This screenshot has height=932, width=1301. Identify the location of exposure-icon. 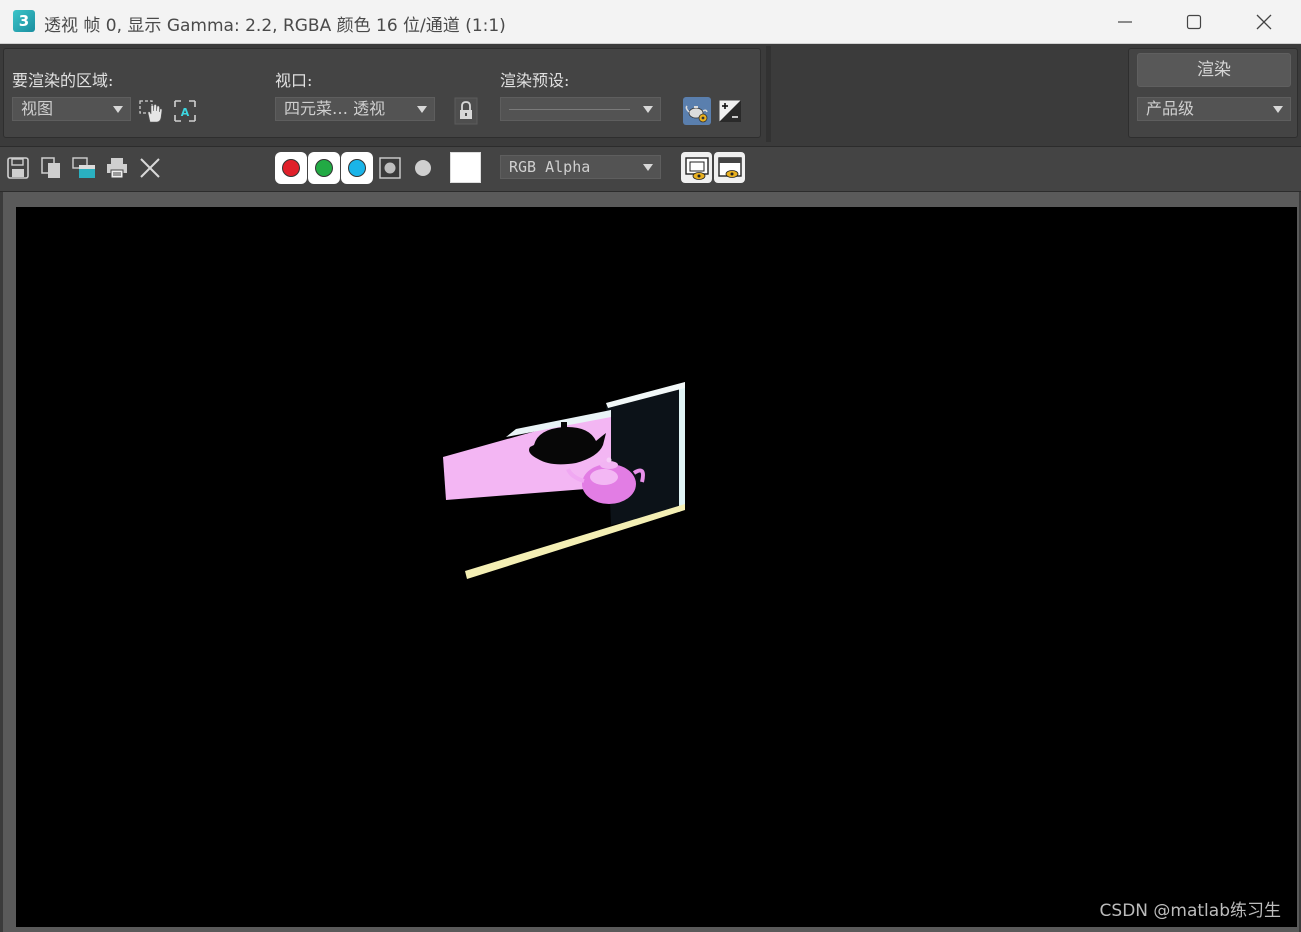
(730, 111).